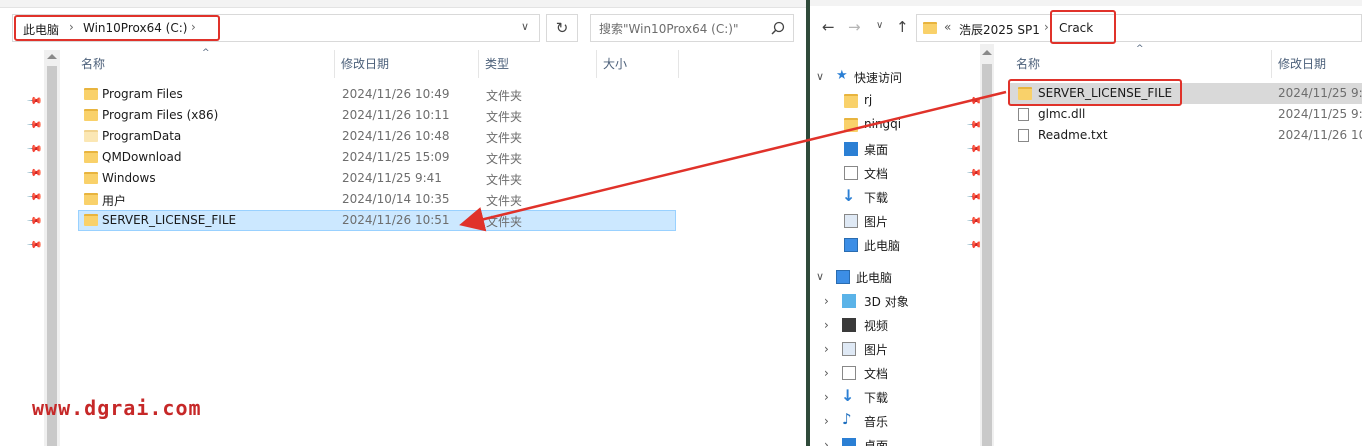 The width and height of the screenshot is (1362, 446). What do you see at coordinates (847, 419) in the screenshot?
I see `music-note-icon: ♪` at bounding box center [847, 419].